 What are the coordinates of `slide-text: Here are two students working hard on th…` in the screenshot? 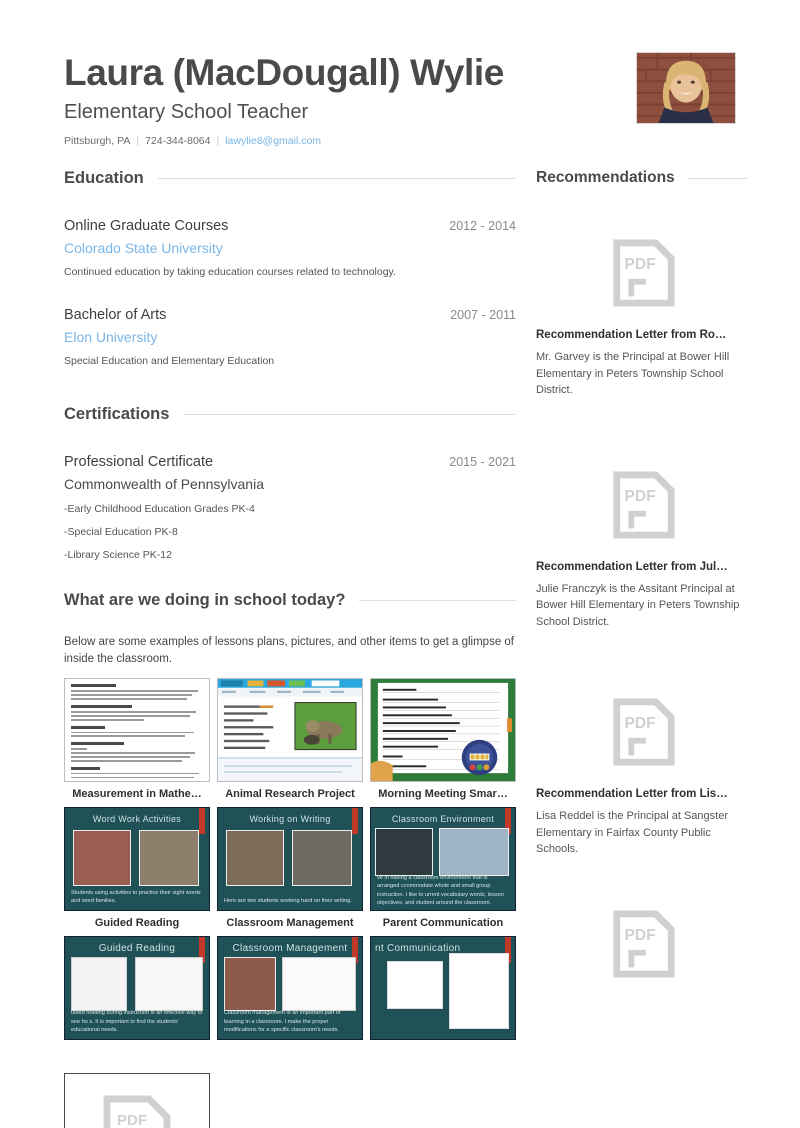 It's located at (288, 900).